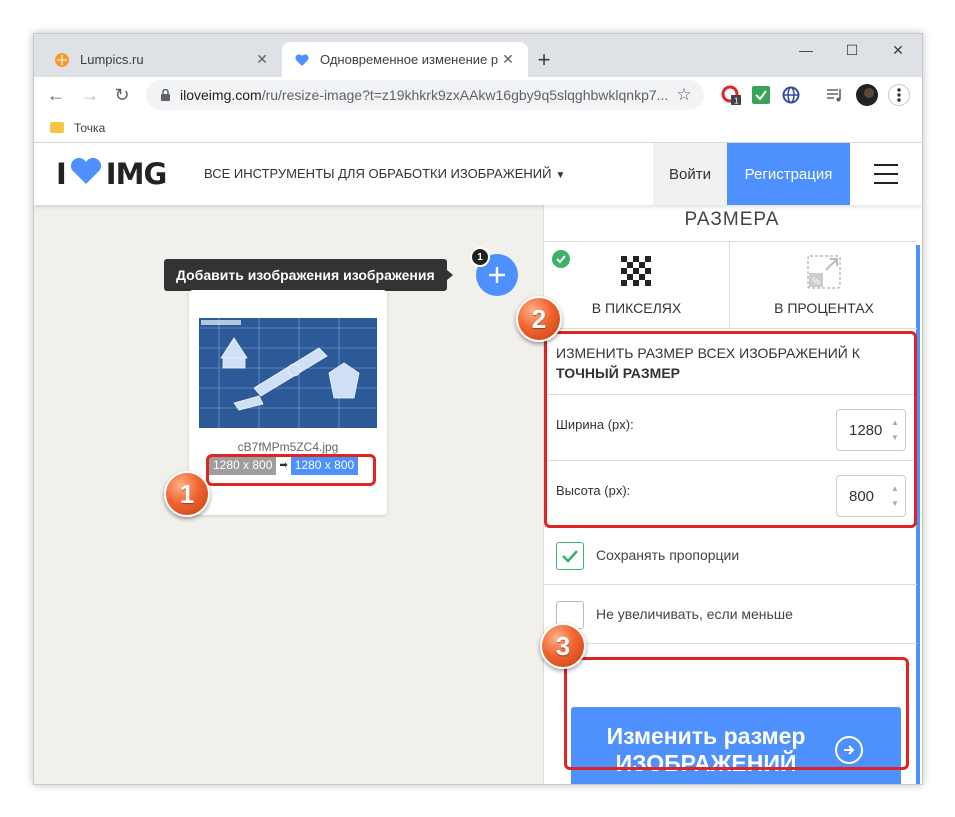 This screenshot has height=817, width=955. I want to click on no-enlarge-label: Не увеличивать, если меньше, so click(694, 614).